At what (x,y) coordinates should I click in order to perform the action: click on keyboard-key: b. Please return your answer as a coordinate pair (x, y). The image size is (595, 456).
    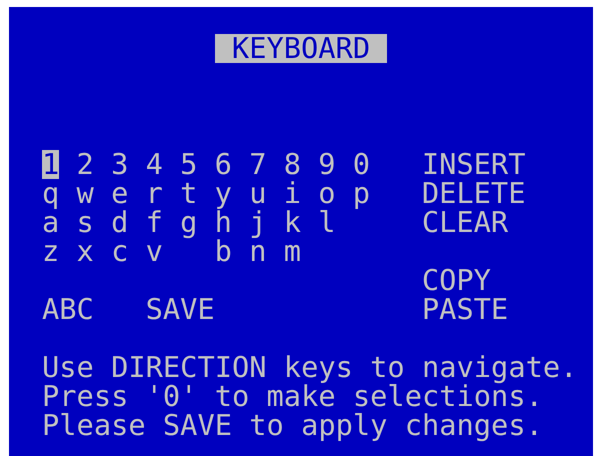
    Looking at the image, I should click on (223, 251).